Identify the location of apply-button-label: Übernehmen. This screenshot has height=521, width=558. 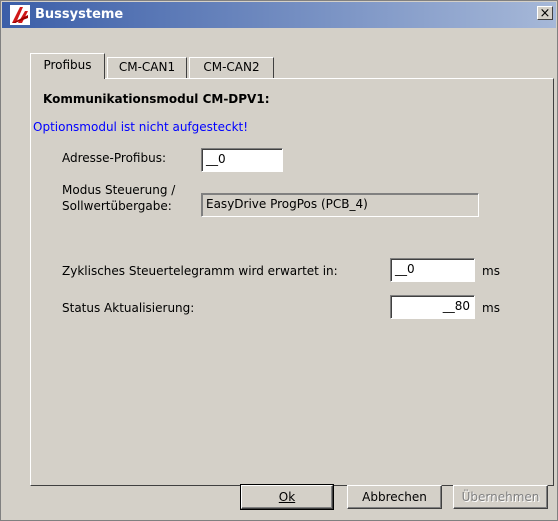
(500, 497).